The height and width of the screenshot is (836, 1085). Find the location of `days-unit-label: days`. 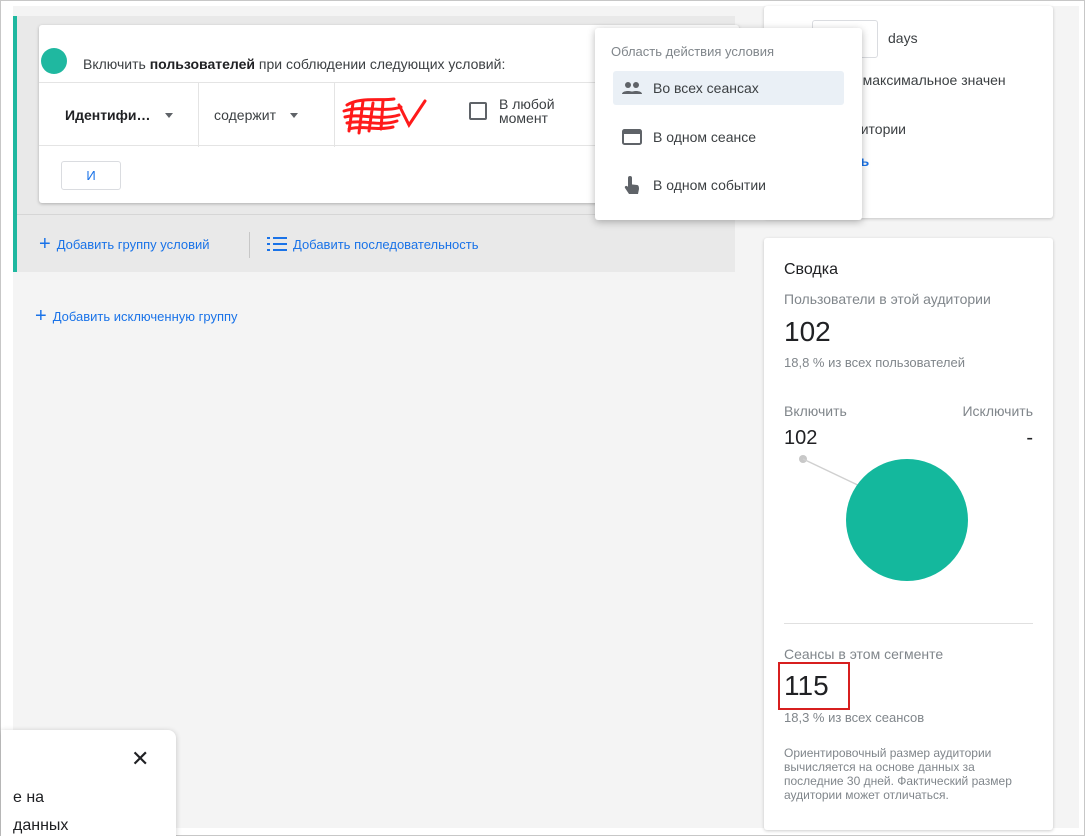

days-unit-label: days is located at coordinates (903, 38).